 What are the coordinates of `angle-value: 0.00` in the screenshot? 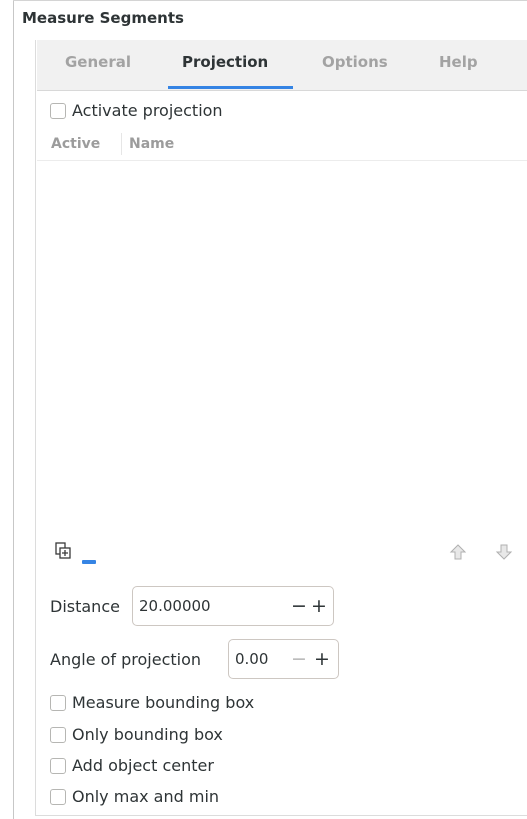 It's located at (251, 659).